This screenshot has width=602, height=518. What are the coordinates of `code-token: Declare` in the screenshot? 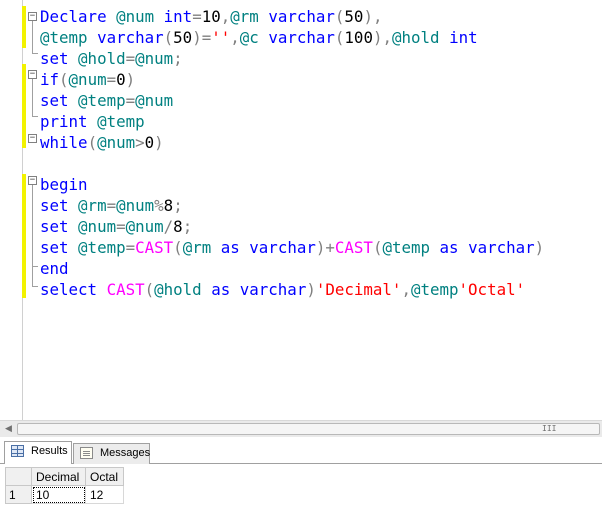 It's located at (78, 16).